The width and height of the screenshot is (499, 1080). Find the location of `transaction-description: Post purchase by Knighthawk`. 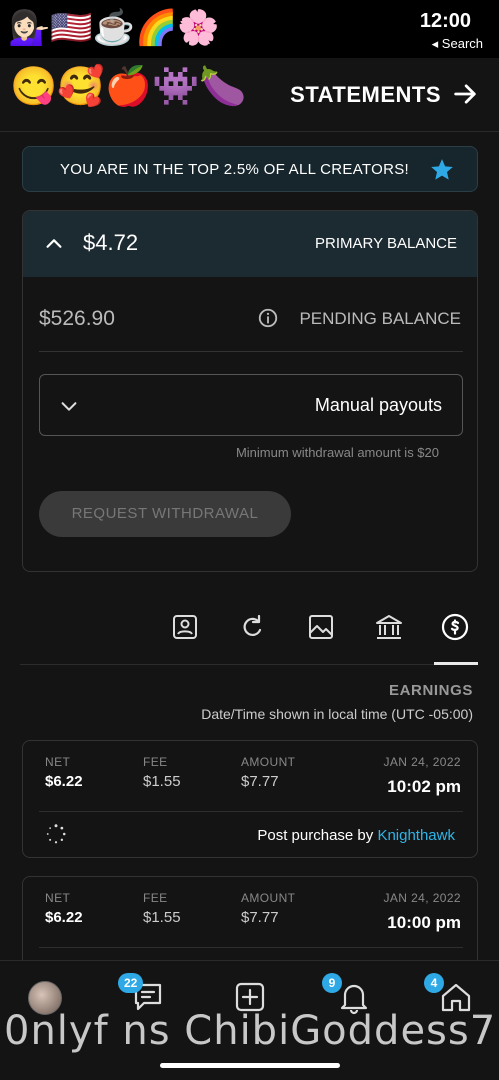

transaction-description: Post purchase by Knighthawk is located at coordinates (356, 835).